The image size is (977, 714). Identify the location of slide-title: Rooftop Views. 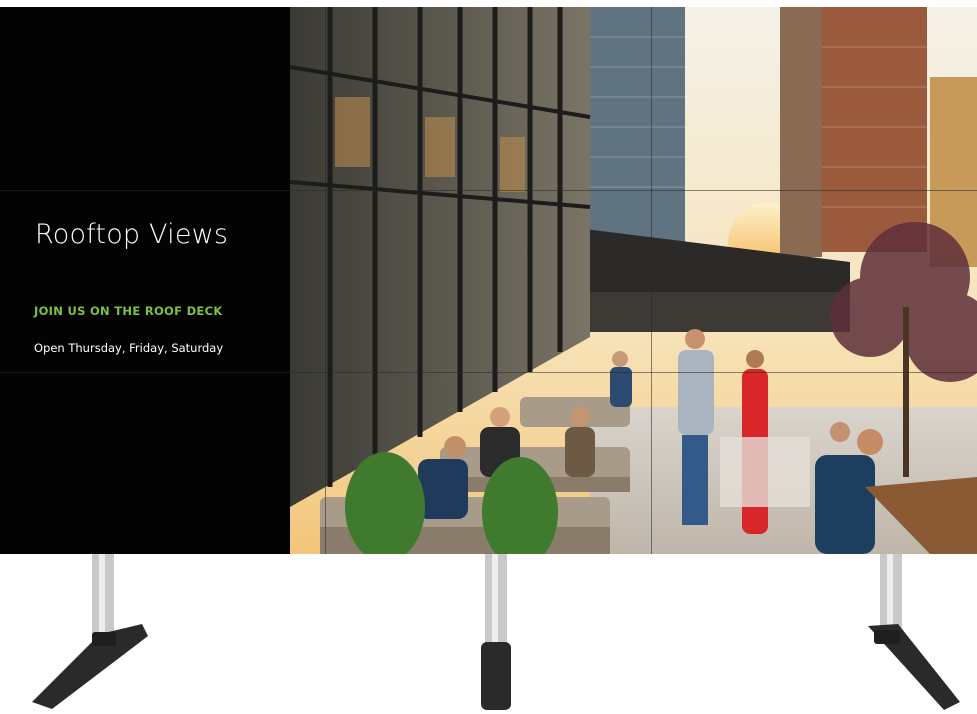
(132, 234).